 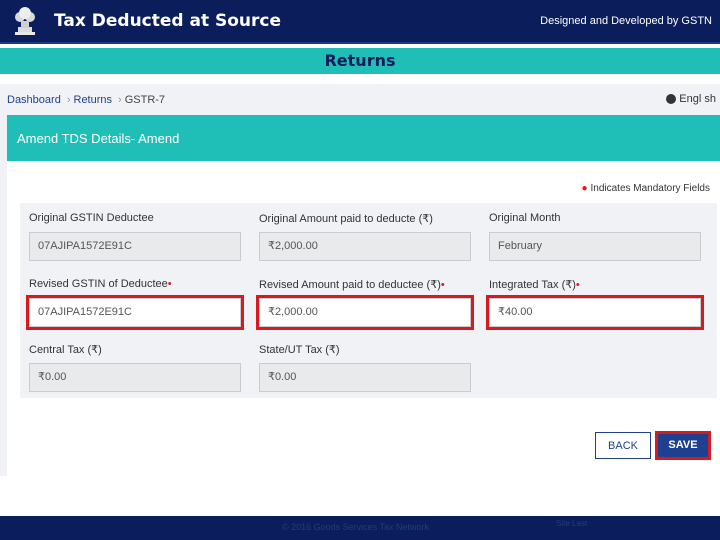 I want to click on revised-gstin-input: 07AJIPA1572E91C, so click(x=135, y=312).